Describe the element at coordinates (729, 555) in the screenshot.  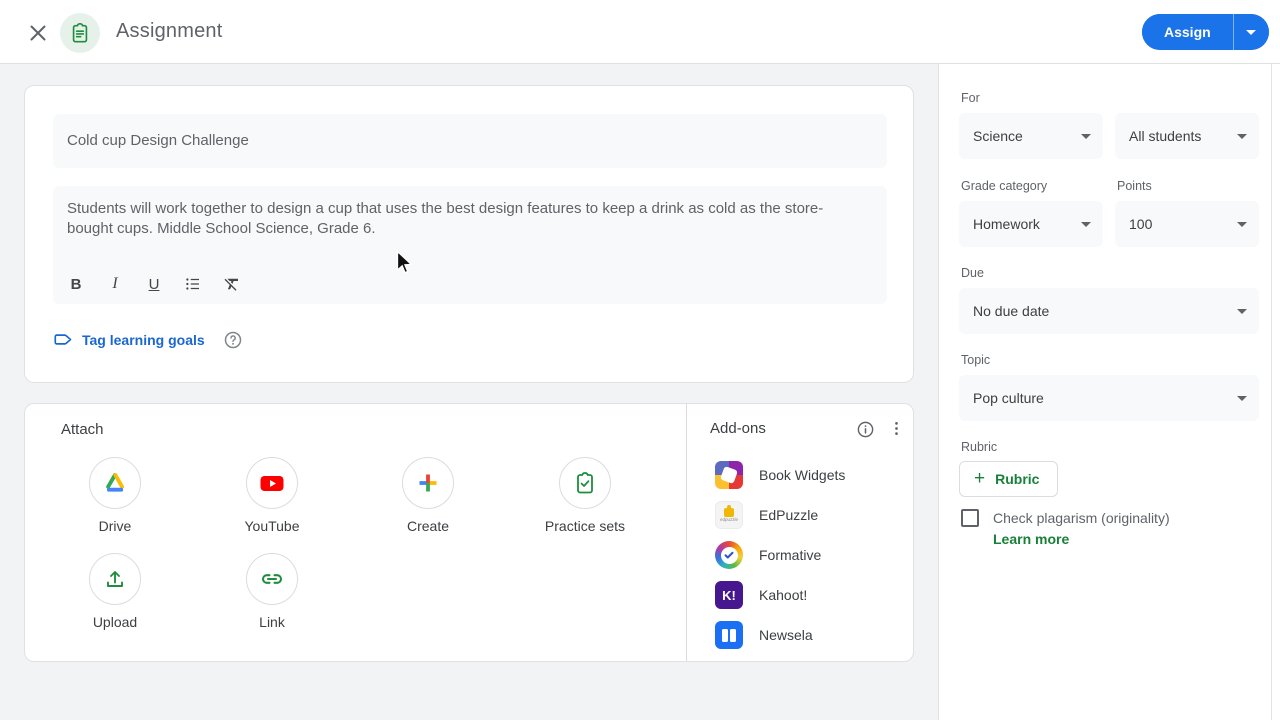
I see `formative-icon` at that location.